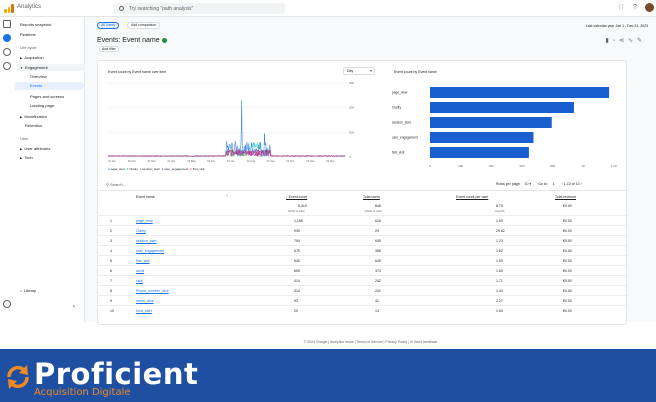  What do you see at coordinates (150, 251) in the screenshot?
I see `event-name-link: user_engagement` at bounding box center [150, 251].